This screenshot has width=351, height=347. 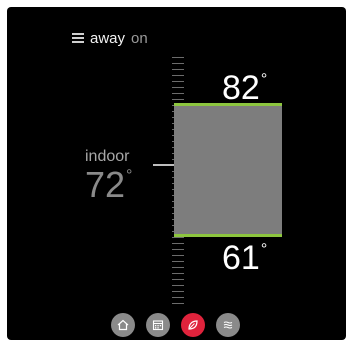 I want to click on calendar-icon, so click(x=158, y=325).